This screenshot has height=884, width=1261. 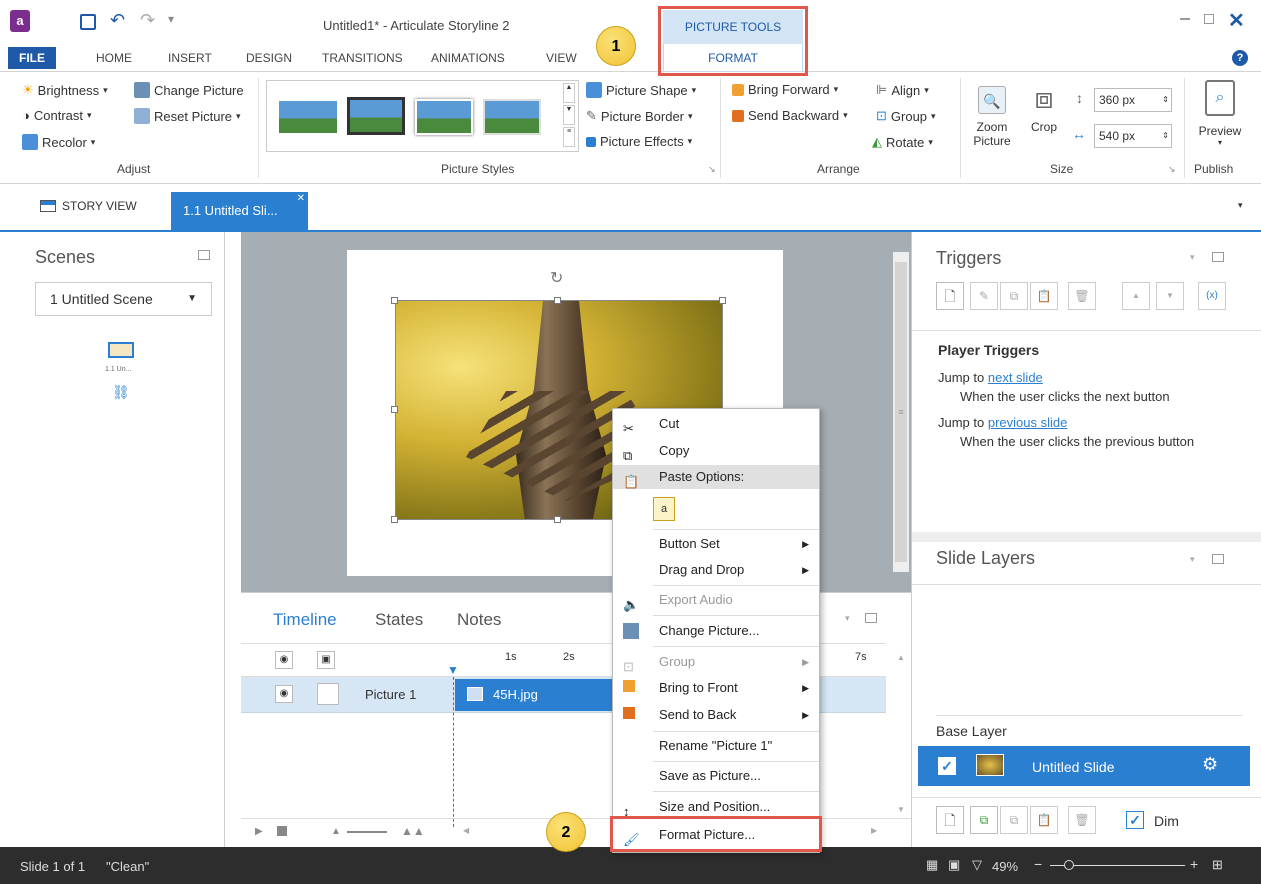 What do you see at coordinates (716, 570) in the screenshot?
I see `menu-drag-drop: Drag and Drop ▶` at bounding box center [716, 570].